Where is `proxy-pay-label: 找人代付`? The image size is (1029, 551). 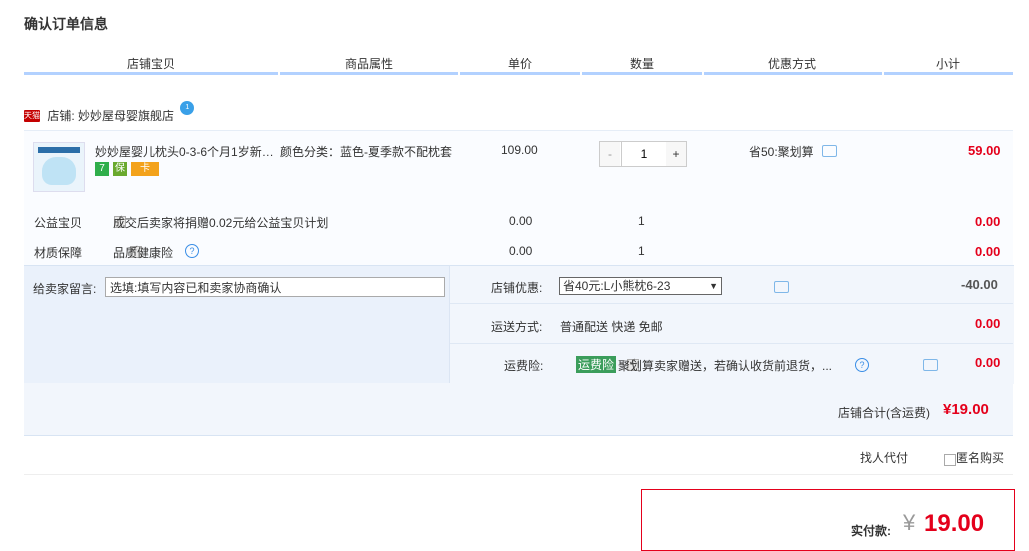 proxy-pay-label: 找人代付 is located at coordinates (884, 457).